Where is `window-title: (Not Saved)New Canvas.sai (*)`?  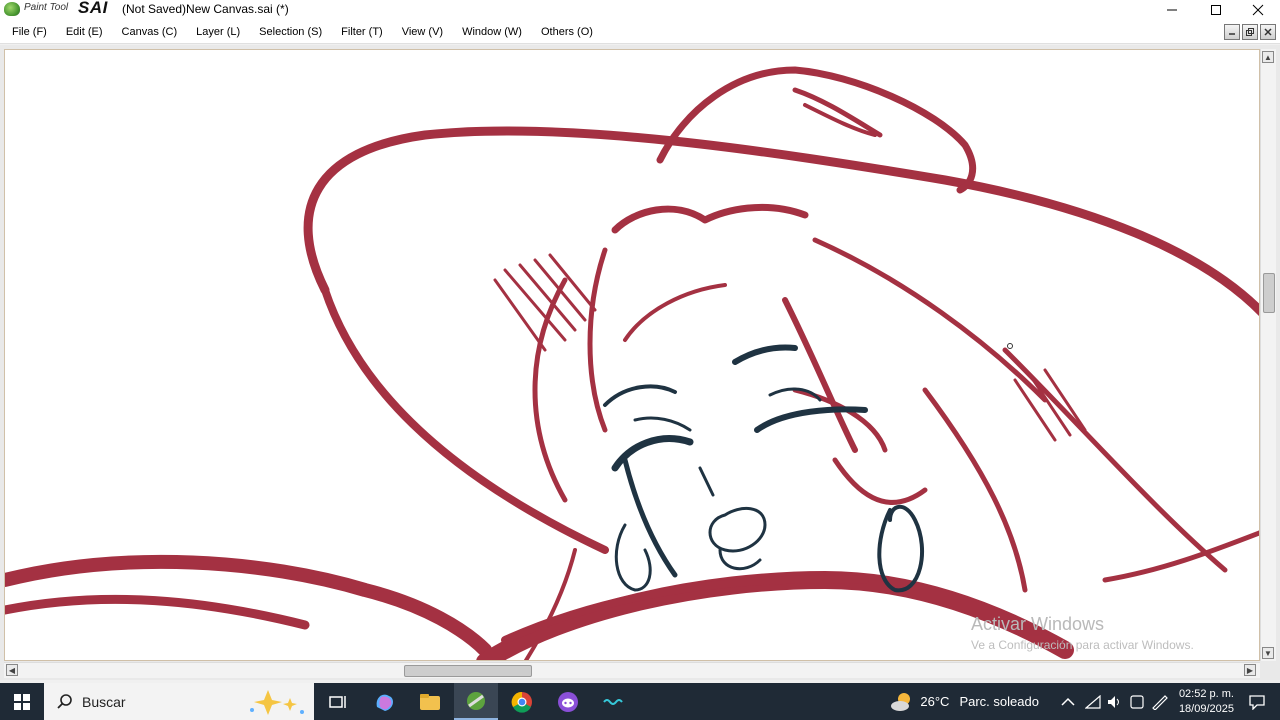
window-title: (Not Saved)New Canvas.sai (*) is located at coordinates (205, 9).